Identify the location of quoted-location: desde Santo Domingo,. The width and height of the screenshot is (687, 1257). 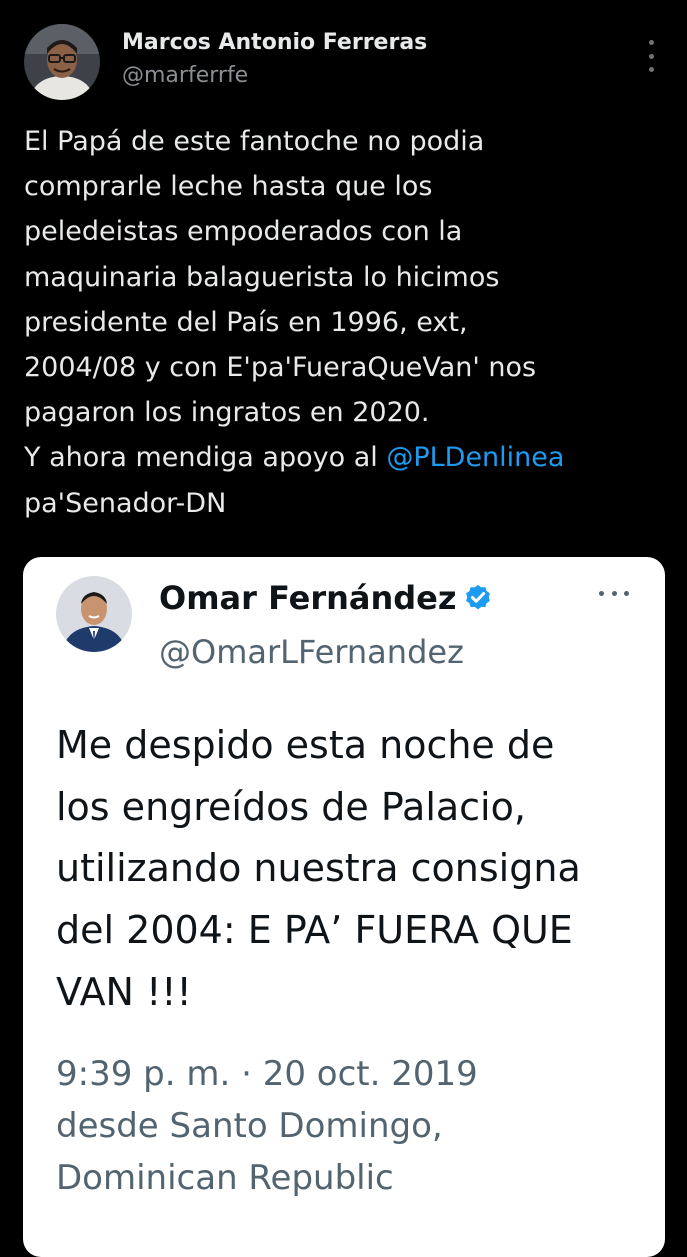
(249, 1126).